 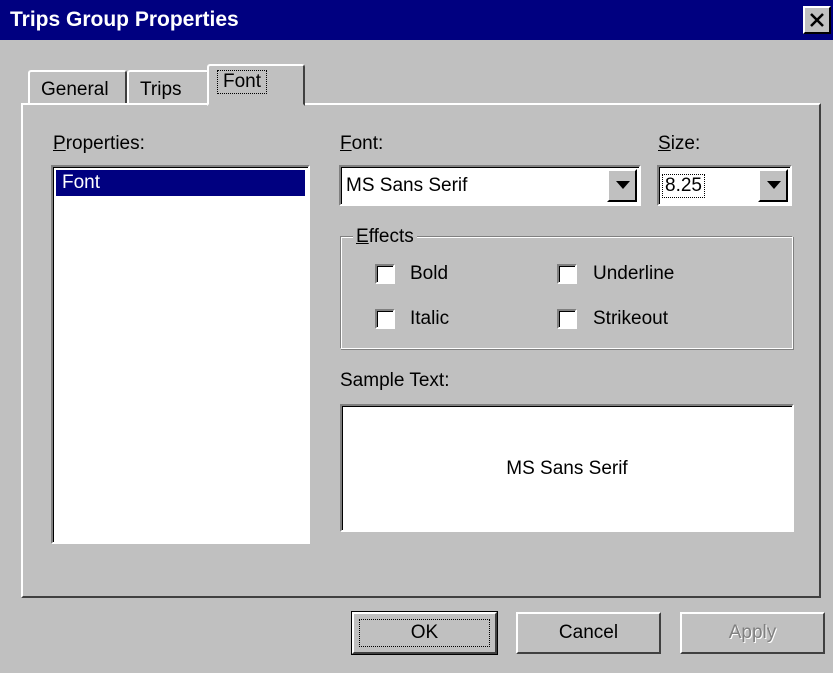 What do you see at coordinates (429, 273) in the screenshot?
I see `bold-label: Bold` at bounding box center [429, 273].